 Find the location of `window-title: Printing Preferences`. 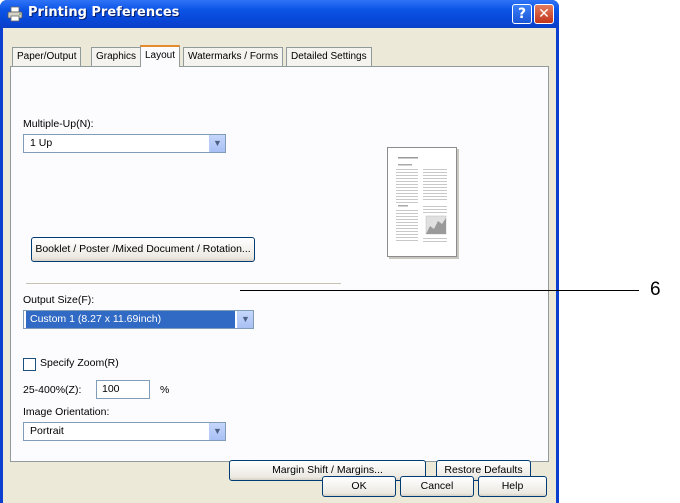

window-title: Printing Preferences is located at coordinates (104, 12).